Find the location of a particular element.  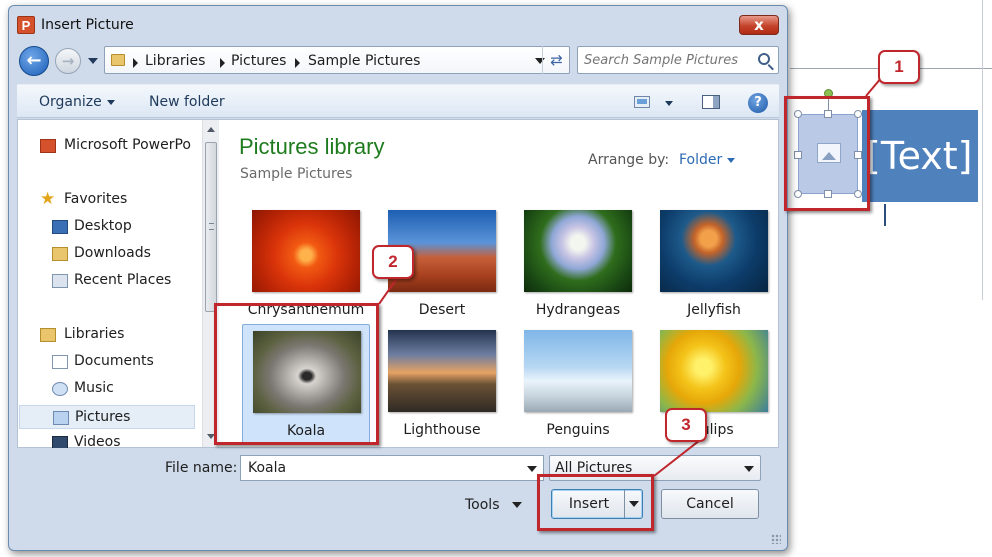

slide-text-placeholder: [Text] is located at coordinates (920, 156).